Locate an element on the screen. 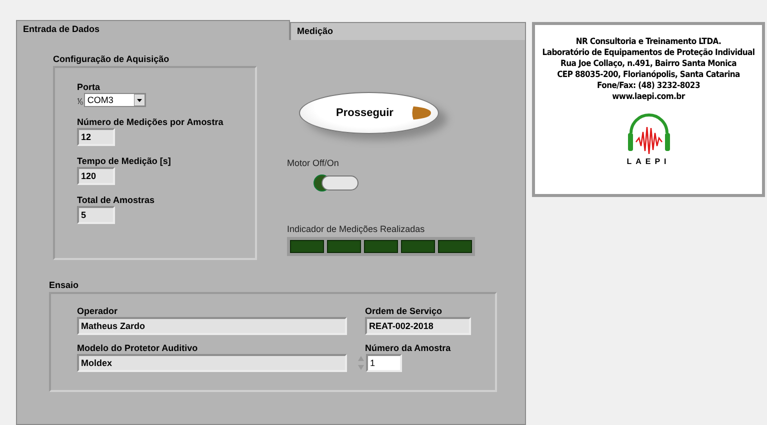  info-text: www.laepi.com.br is located at coordinates (648, 97).